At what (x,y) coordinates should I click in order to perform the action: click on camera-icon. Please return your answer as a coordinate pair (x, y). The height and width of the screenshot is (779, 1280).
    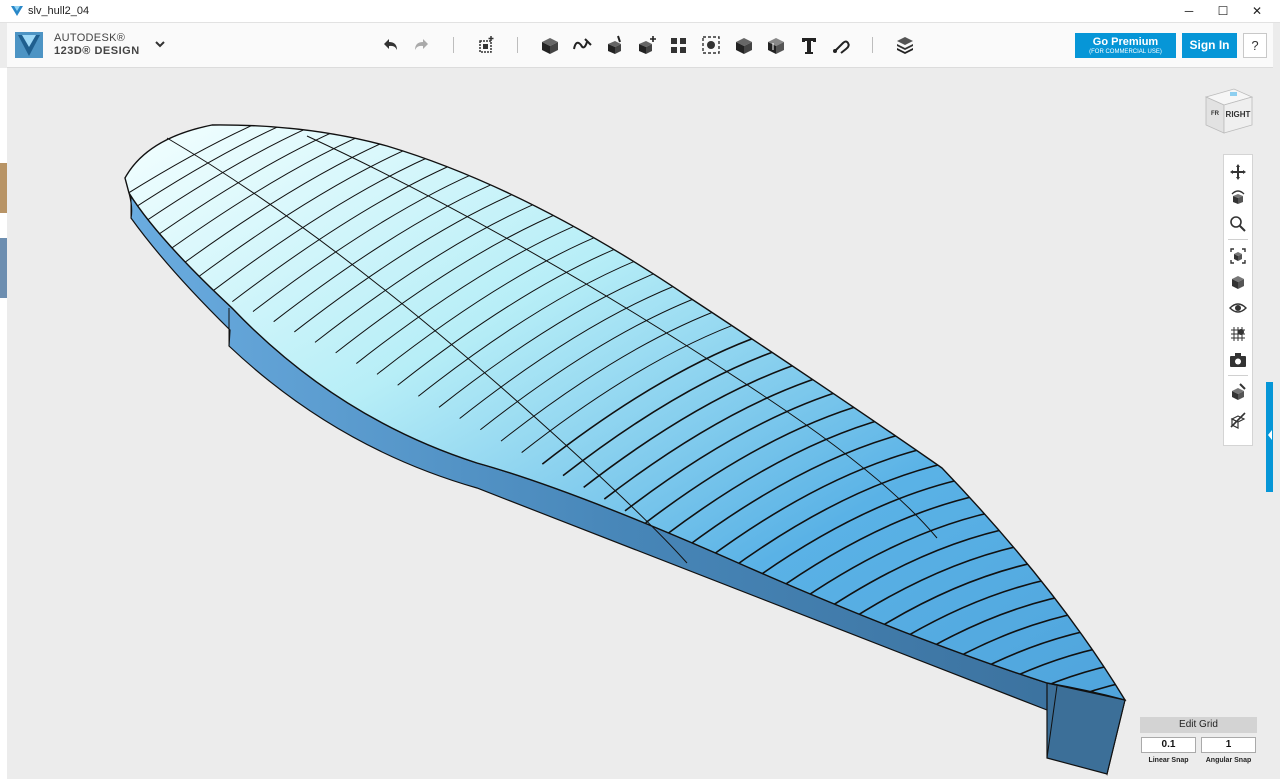
    Looking at the image, I should click on (1238, 360).